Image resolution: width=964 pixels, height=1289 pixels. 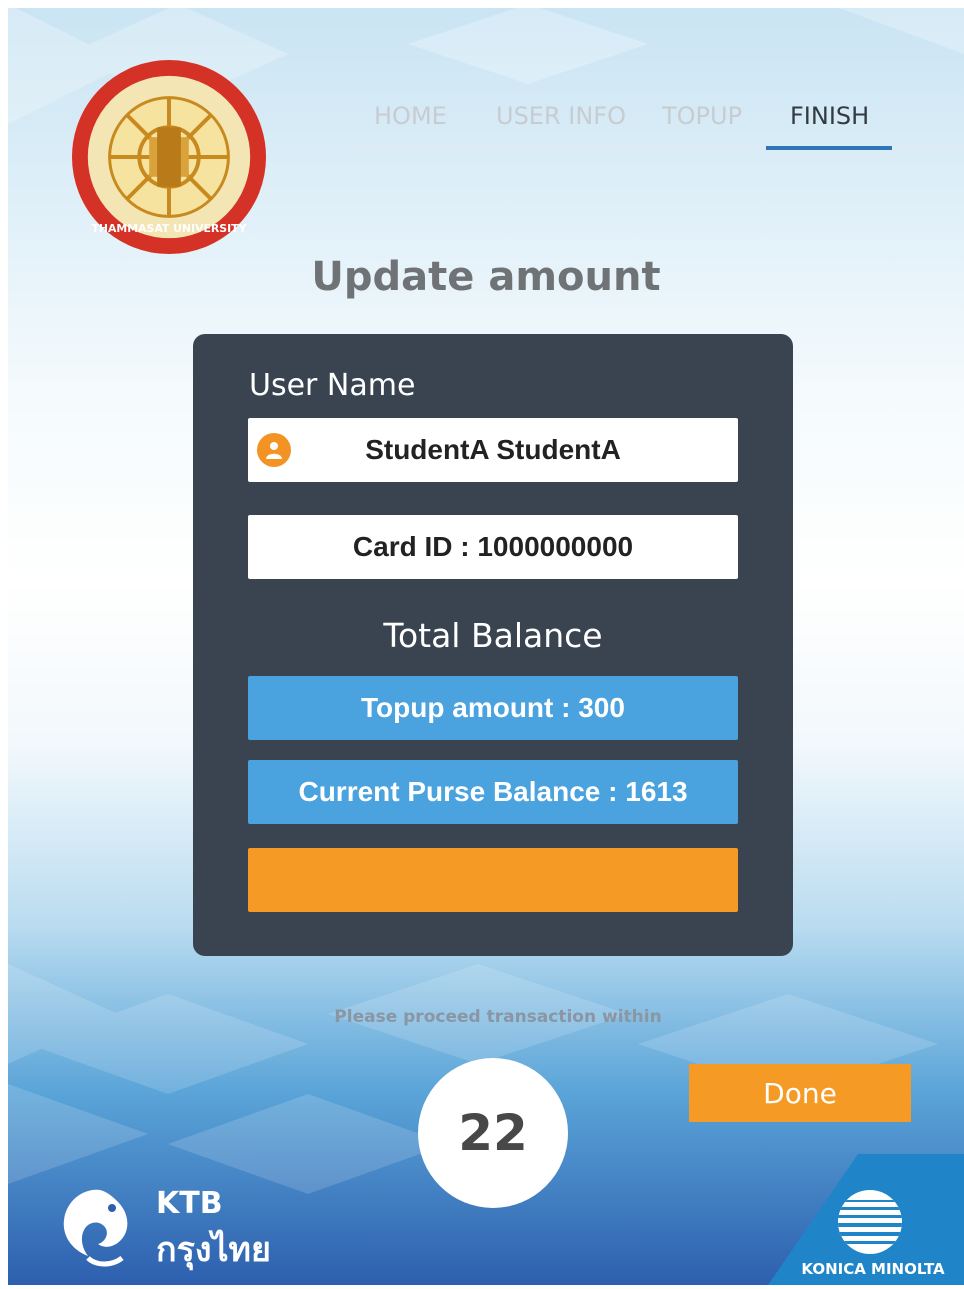 I want to click on done-button: Done, so click(x=800, y=1093).